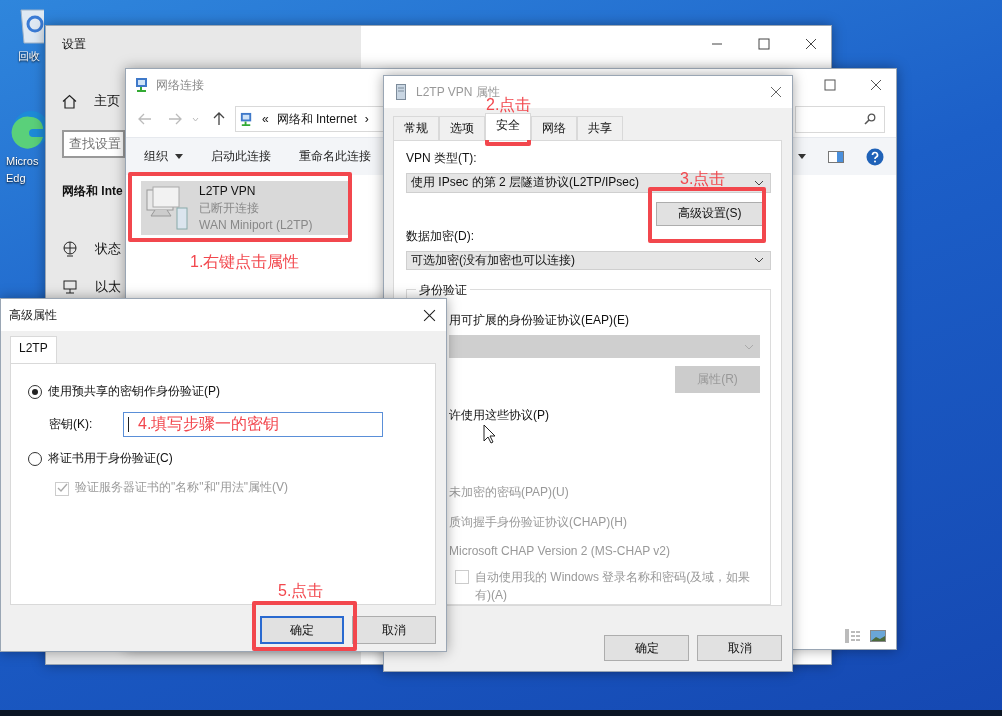 The width and height of the screenshot is (1002, 716). Describe the element at coordinates (134, 391) in the screenshot. I see `radio-label: 使用预共享的密钥作身份验证(P)` at that location.